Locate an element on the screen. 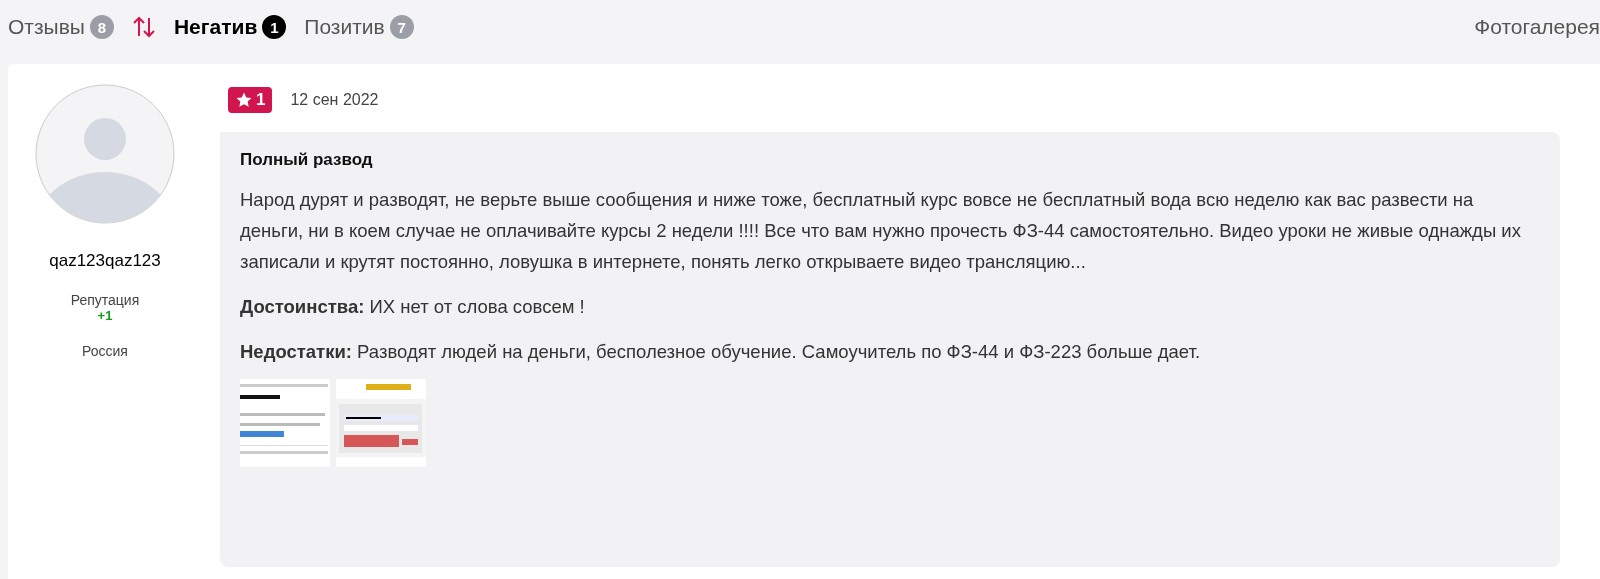  gallery-link: Фотогалерея is located at coordinates (1537, 27).